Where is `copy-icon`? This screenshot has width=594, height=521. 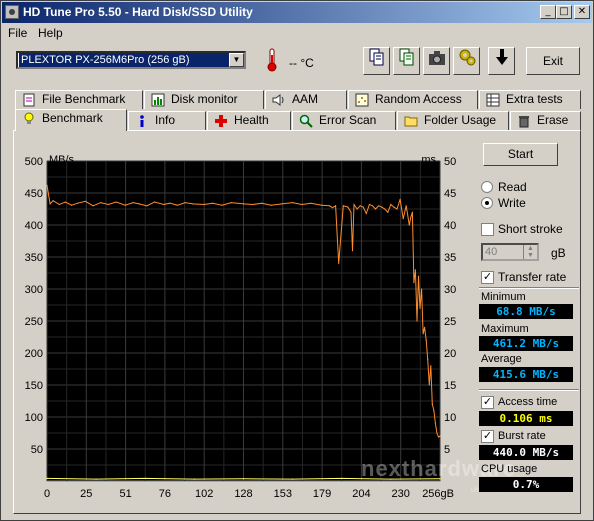
copy-icon is located at coordinates (376, 57).